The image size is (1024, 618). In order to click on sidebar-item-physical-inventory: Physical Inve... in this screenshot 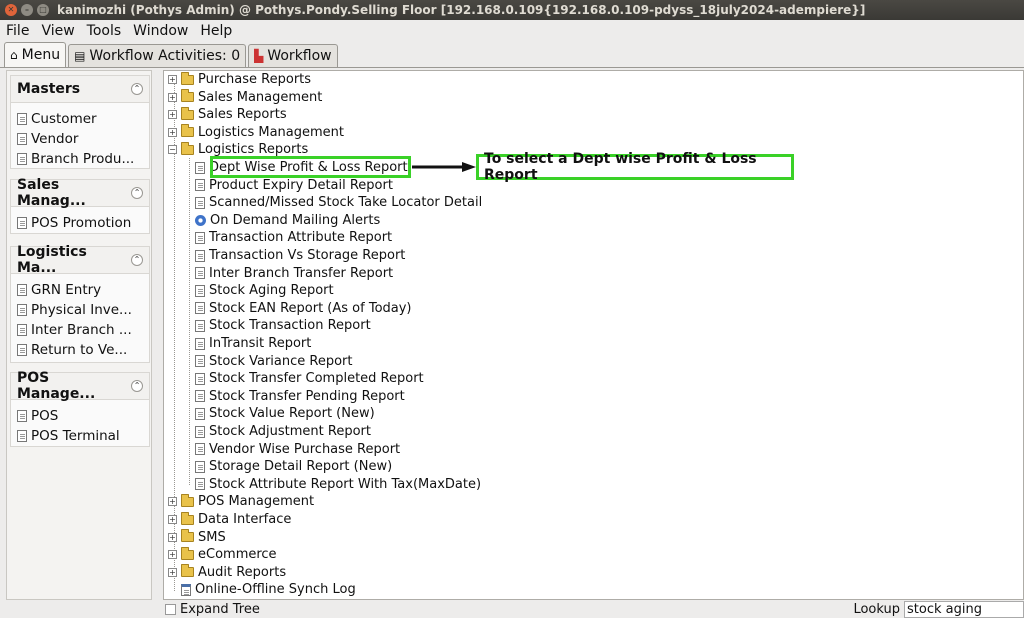, I will do `click(83, 310)`.